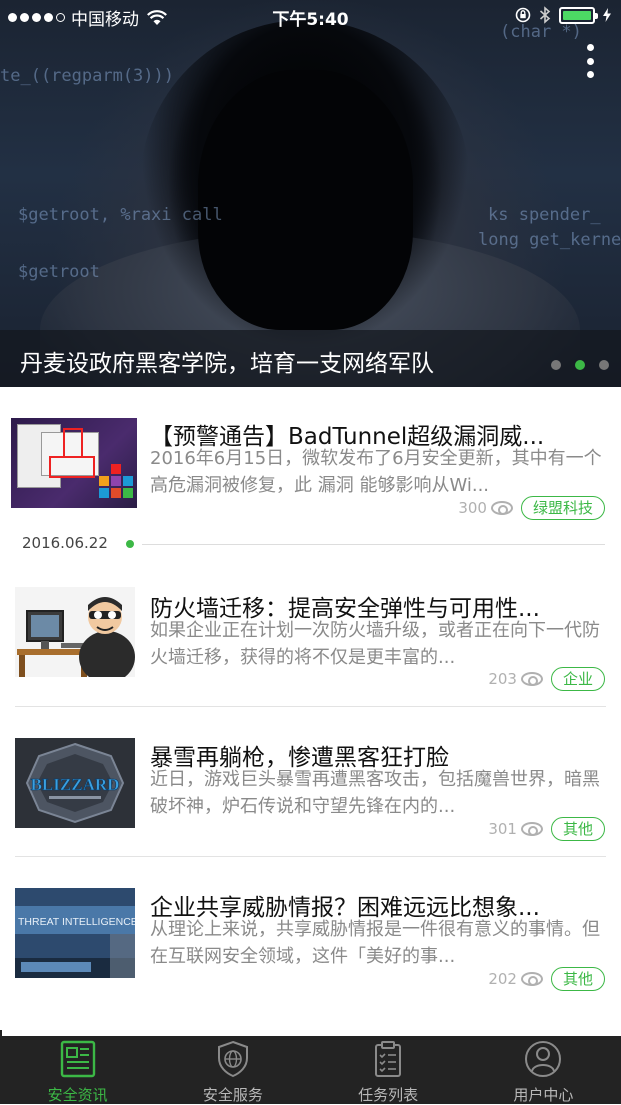  What do you see at coordinates (577, 679) in the screenshot?
I see `category-tag: 企业` at bounding box center [577, 679].